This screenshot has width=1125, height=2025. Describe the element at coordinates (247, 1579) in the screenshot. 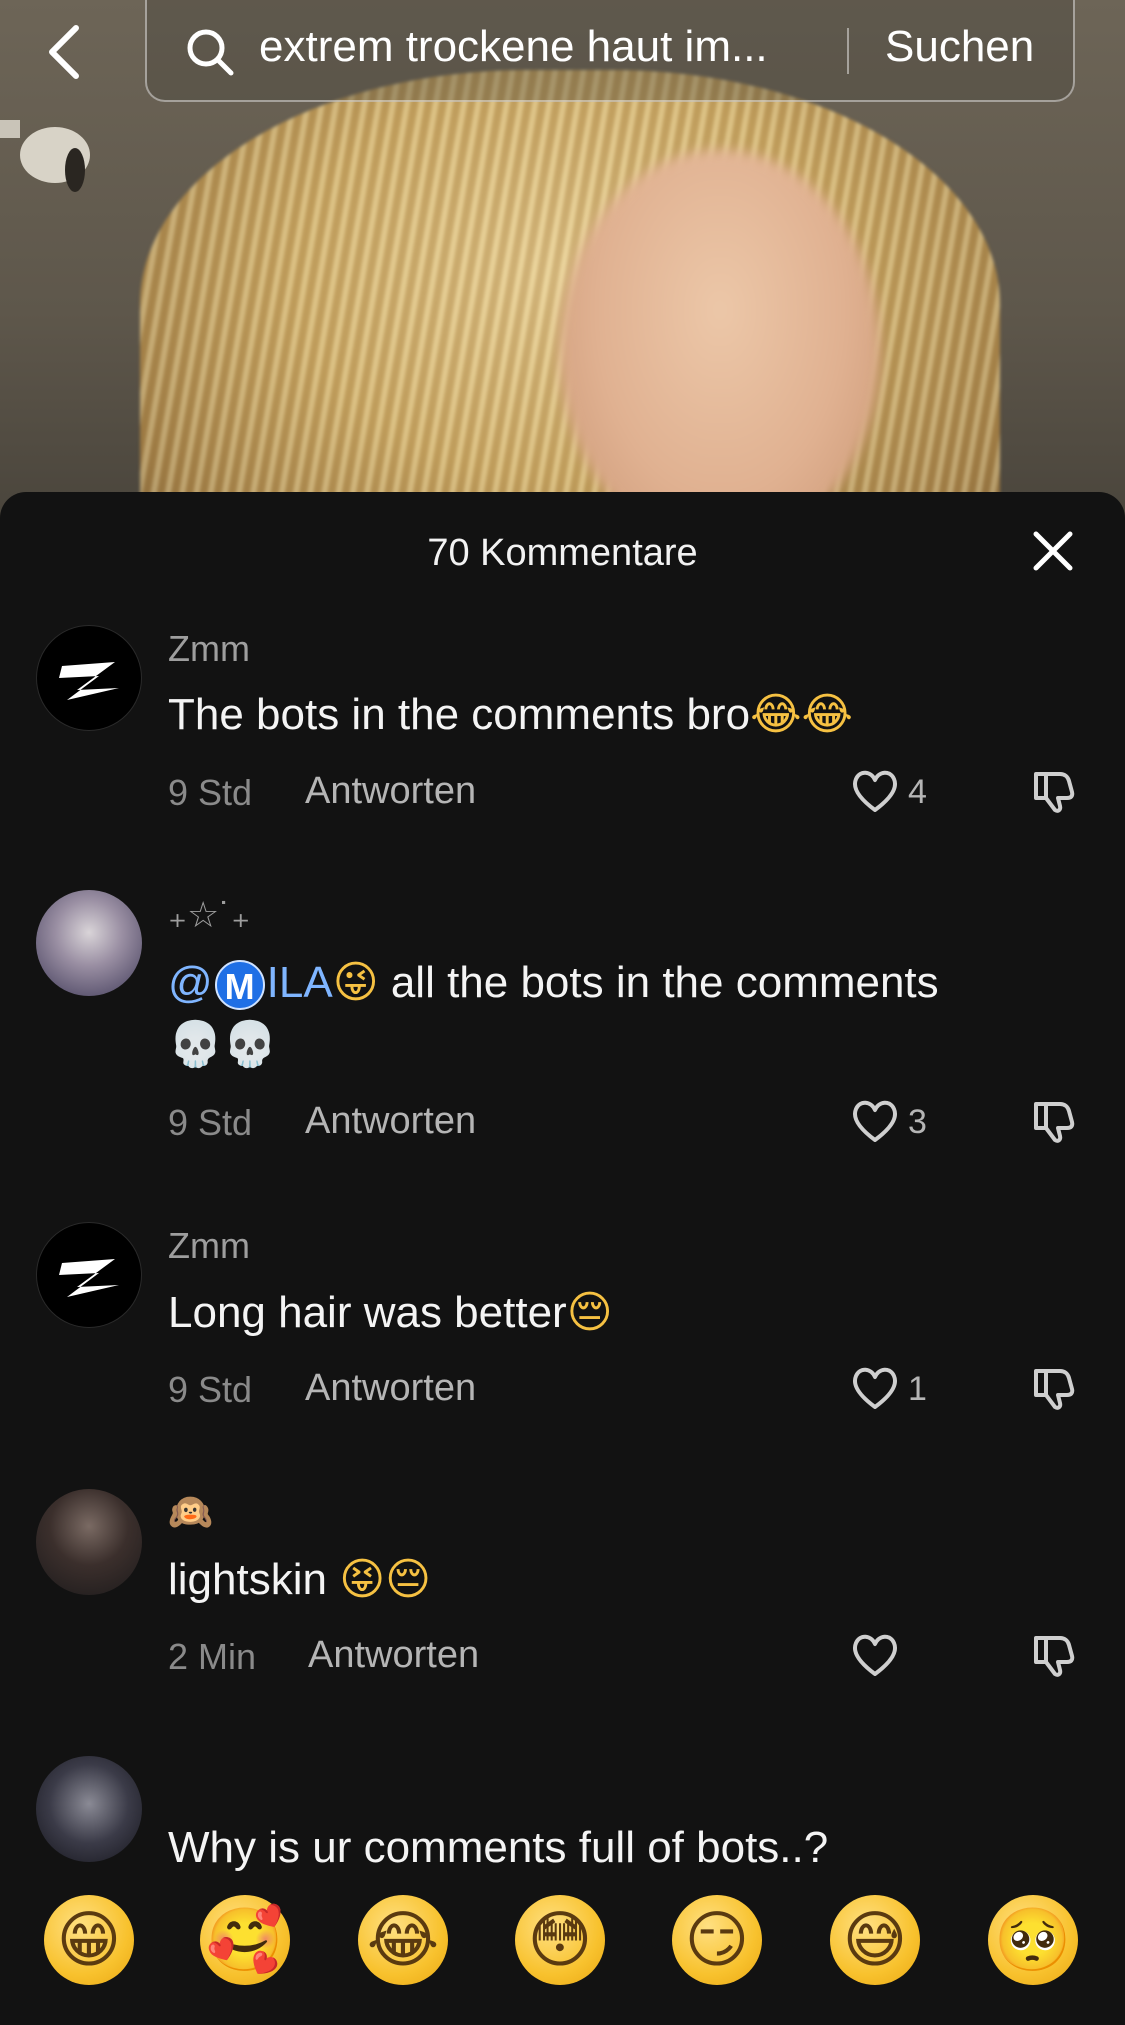

I see `comment-text-body: lightskin` at that location.